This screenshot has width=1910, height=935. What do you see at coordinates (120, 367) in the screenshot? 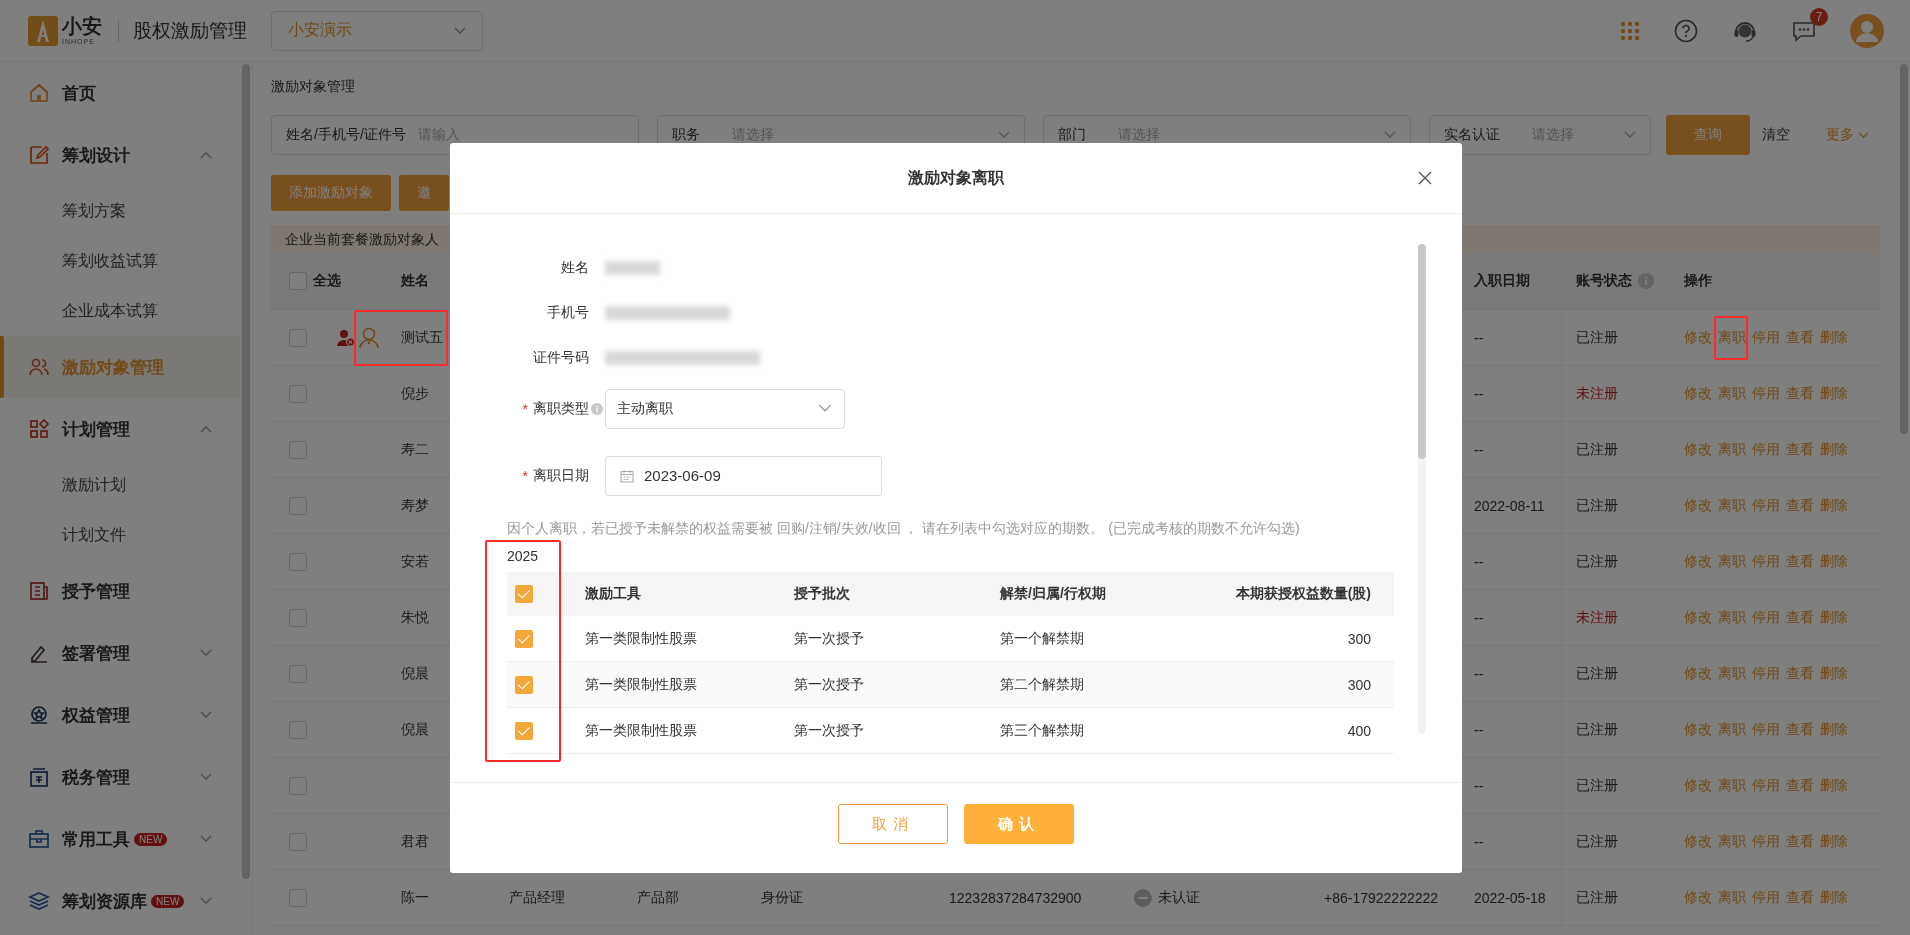
I see `sidebar-item: 激励对象管理` at bounding box center [120, 367].